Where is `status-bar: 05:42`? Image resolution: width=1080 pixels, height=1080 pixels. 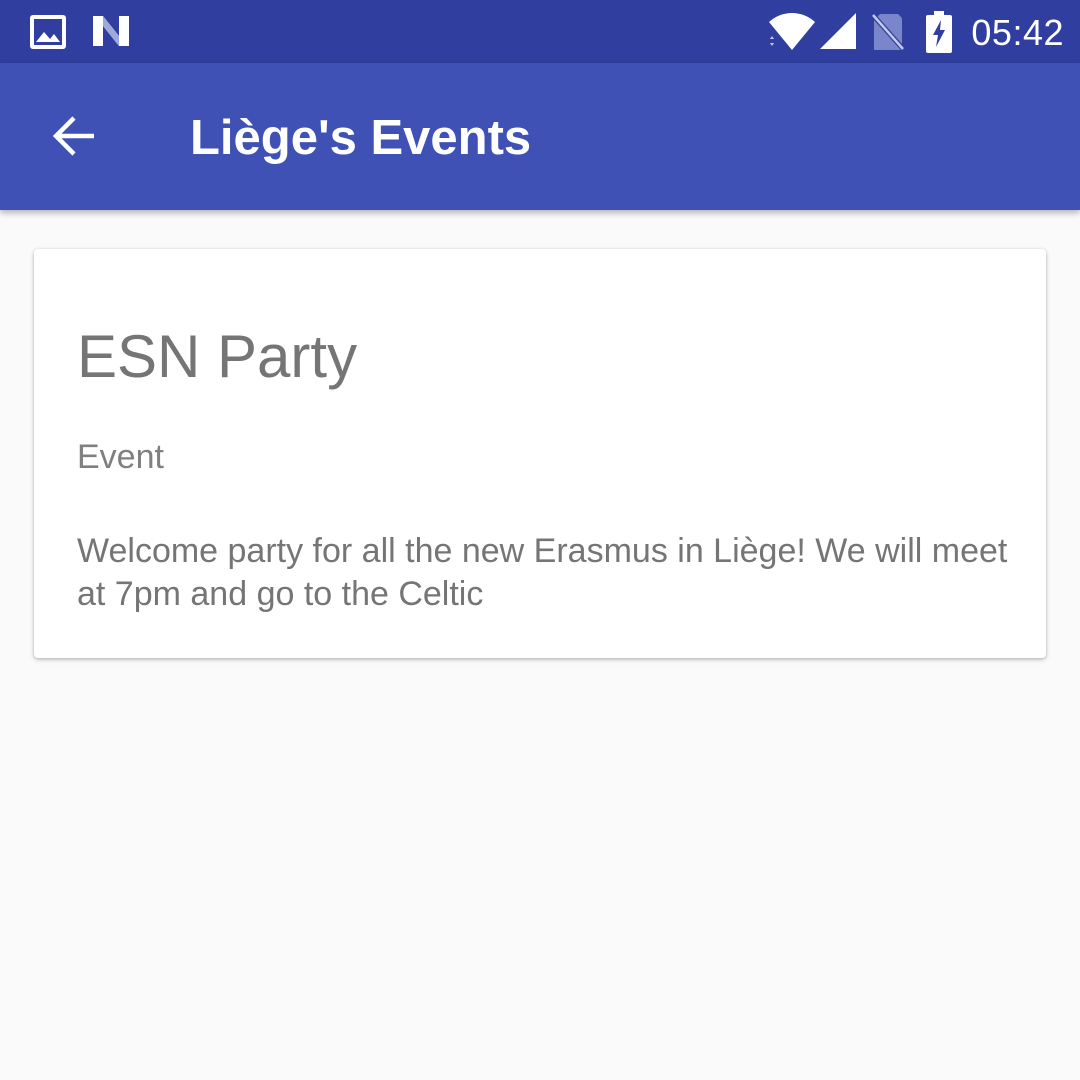 status-bar: 05:42 is located at coordinates (540, 31).